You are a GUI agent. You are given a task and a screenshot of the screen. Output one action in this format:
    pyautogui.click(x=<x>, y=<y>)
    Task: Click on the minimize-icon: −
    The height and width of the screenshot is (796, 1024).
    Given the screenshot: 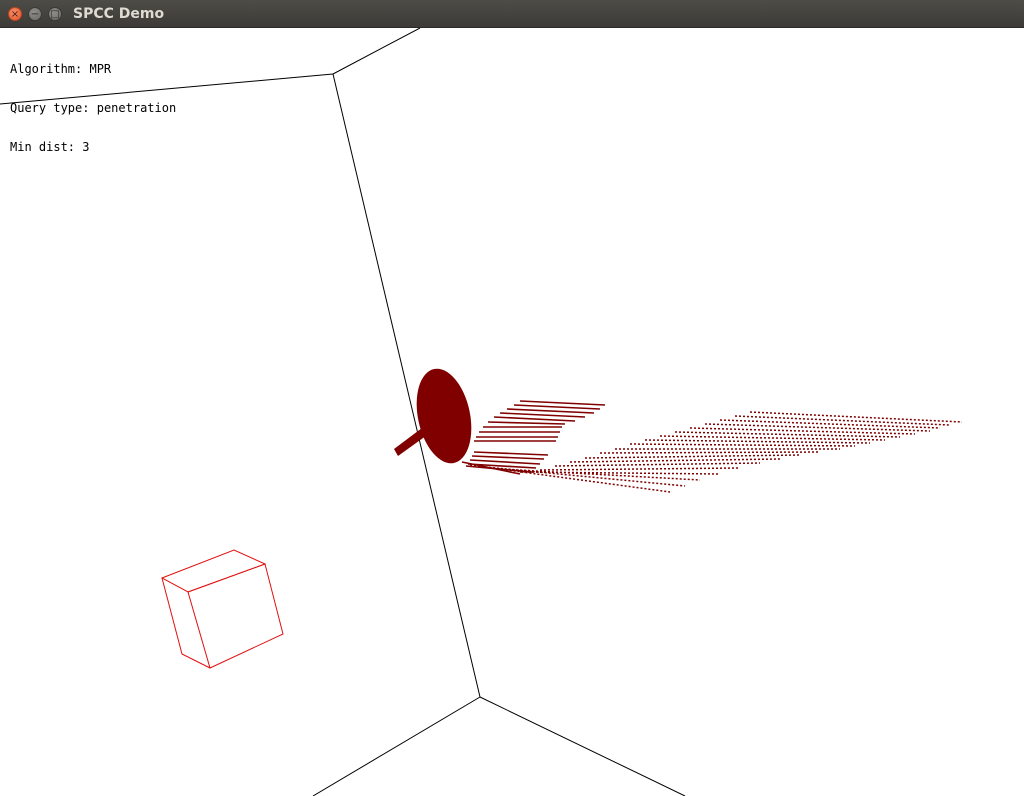 What is the action you would take?
    pyautogui.click(x=35, y=14)
    